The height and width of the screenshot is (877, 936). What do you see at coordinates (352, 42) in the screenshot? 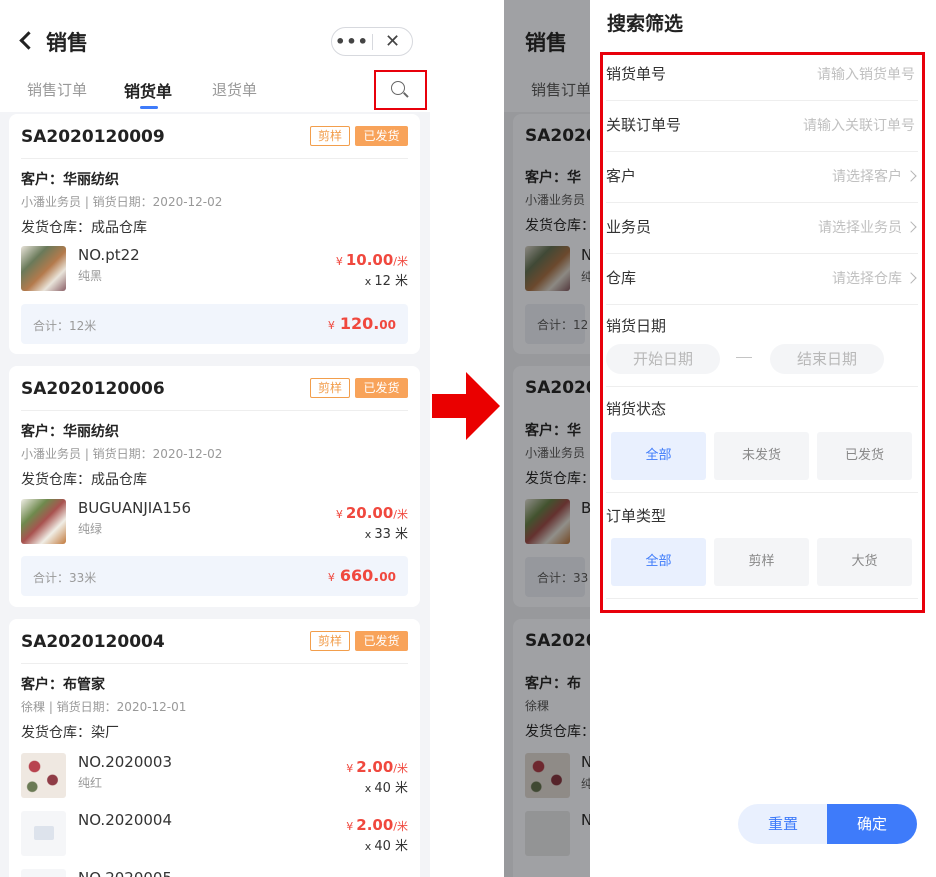
I see `more-icon: •••` at bounding box center [352, 42].